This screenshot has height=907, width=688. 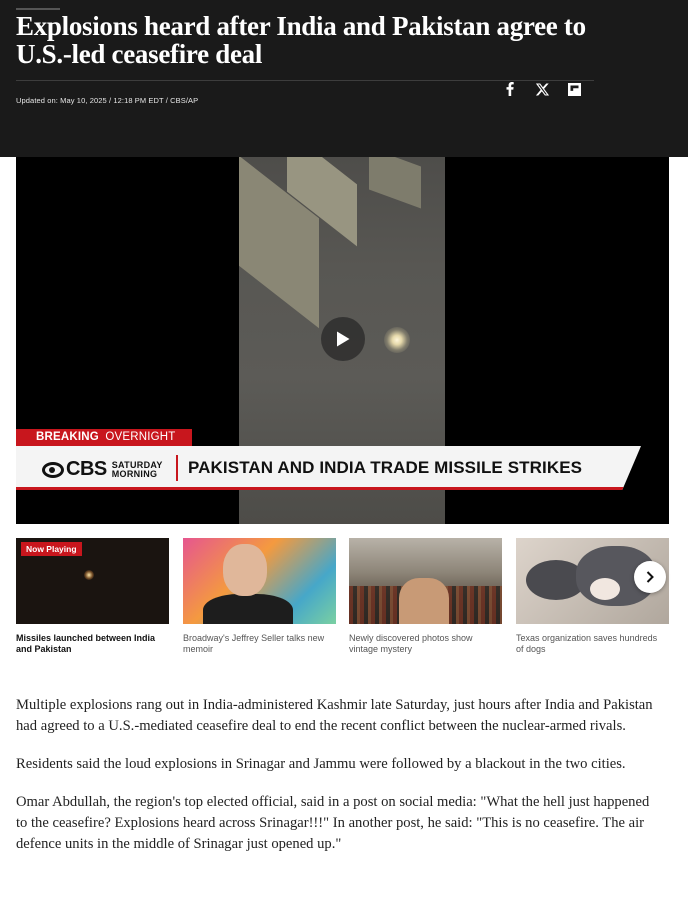 What do you see at coordinates (134, 473) in the screenshot?
I see `show-name-line2: MORNING` at bounding box center [134, 473].